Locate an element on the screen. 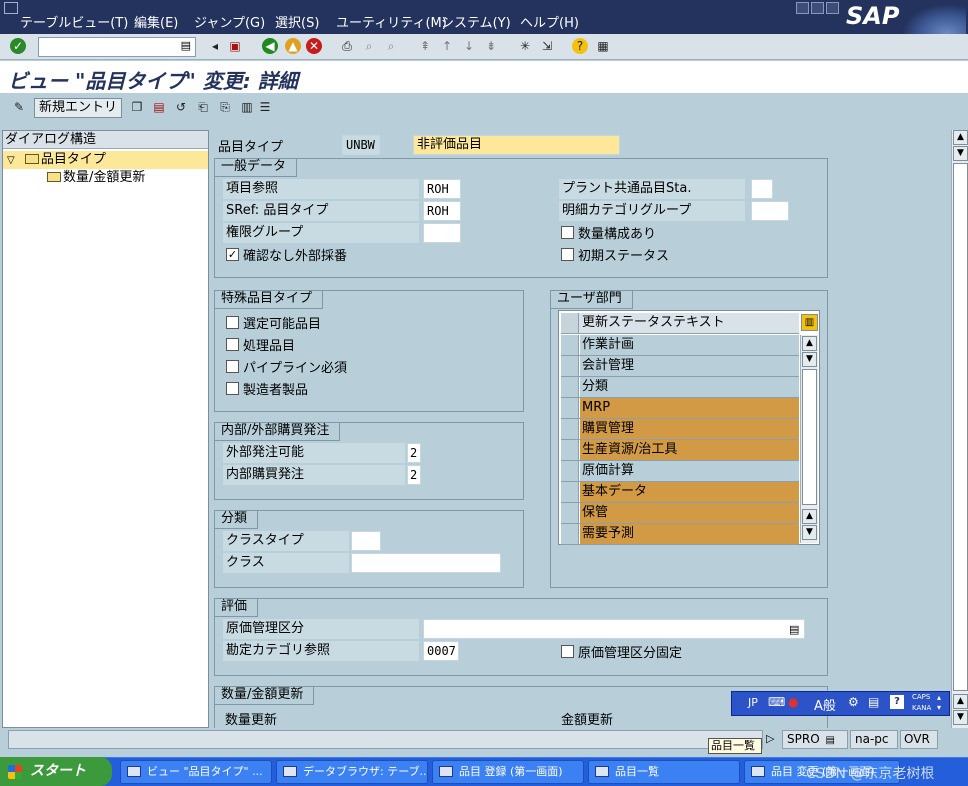 This screenshot has height=786, width=968. price-control-fixed-checkbox is located at coordinates (567, 651).